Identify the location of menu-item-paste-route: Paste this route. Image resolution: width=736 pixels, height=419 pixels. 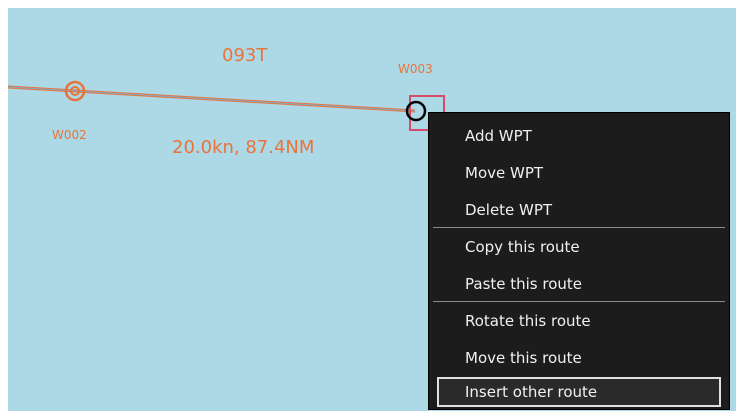
(579, 284).